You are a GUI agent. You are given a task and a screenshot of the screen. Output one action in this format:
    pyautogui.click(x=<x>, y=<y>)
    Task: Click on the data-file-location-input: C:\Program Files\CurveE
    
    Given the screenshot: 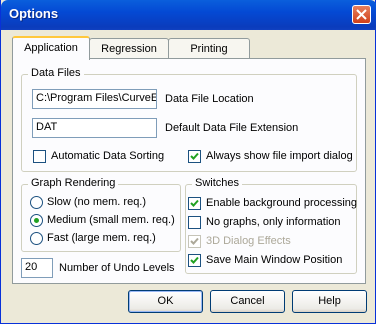 What is the action you would take?
    pyautogui.click(x=94, y=99)
    